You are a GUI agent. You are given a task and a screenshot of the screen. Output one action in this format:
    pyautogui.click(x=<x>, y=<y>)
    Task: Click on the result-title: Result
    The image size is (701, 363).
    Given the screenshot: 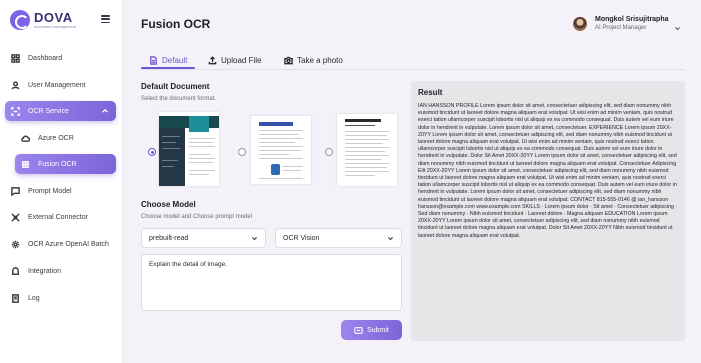 What is the action you would take?
    pyautogui.click(x=430, y=92)
    